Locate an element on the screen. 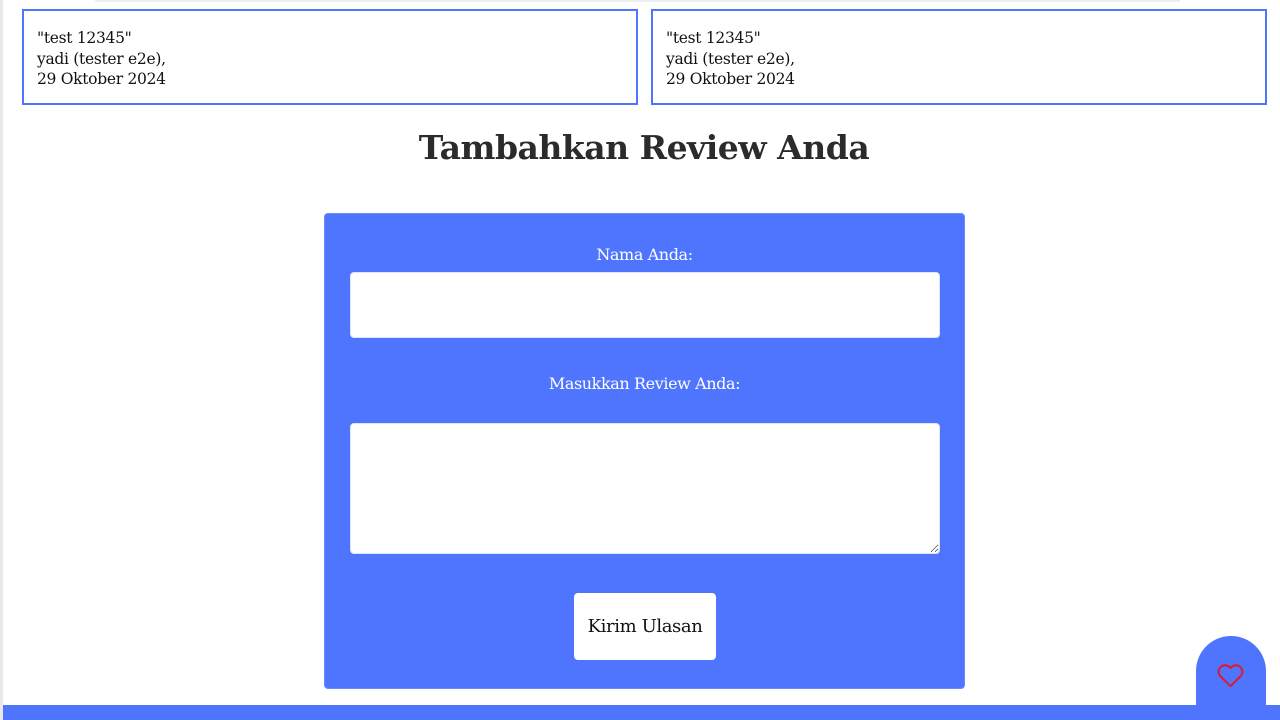 This screenshot has width=1280, height=720. review-label: Masukkan Review Anda: is located at coordinates (644, 383).